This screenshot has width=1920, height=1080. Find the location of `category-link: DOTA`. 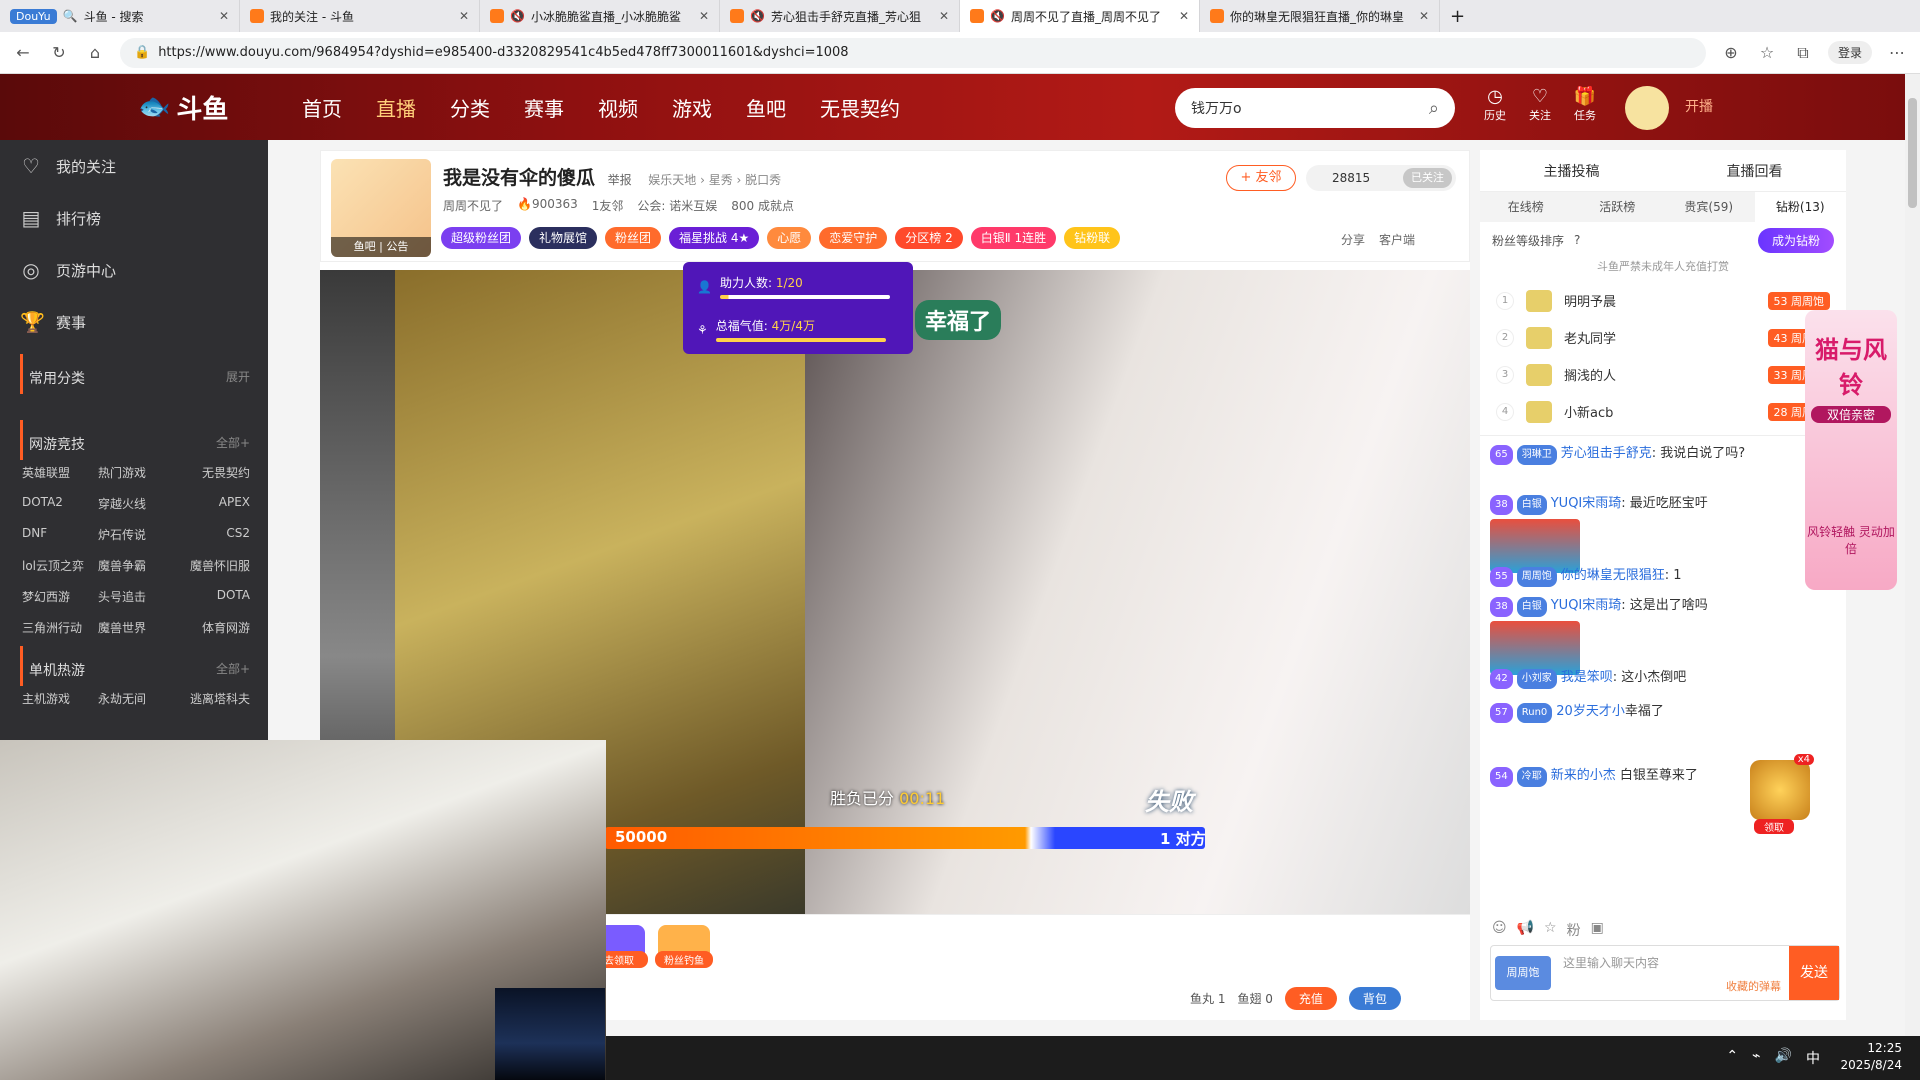

category-link: DOTA is located at coordinates (212, 596).